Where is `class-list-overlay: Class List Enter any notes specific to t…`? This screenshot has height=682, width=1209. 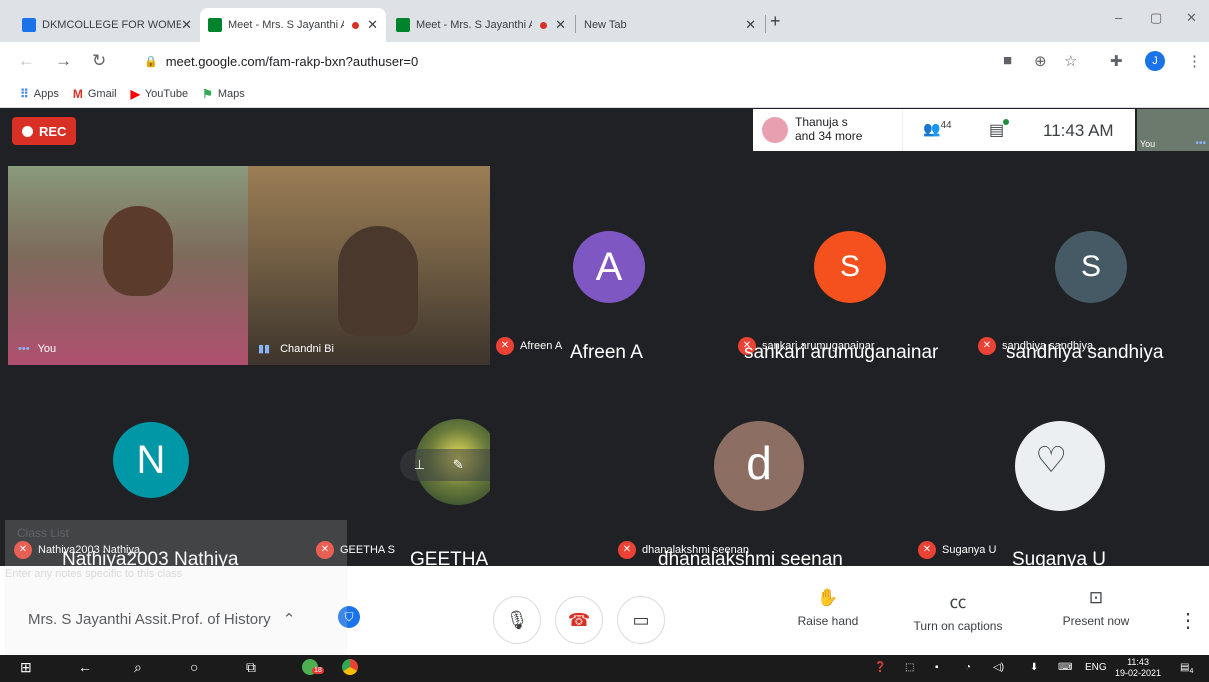
class-list-overlay: Class List Enter any notes specific to t… is located at coordinates (176, 587).